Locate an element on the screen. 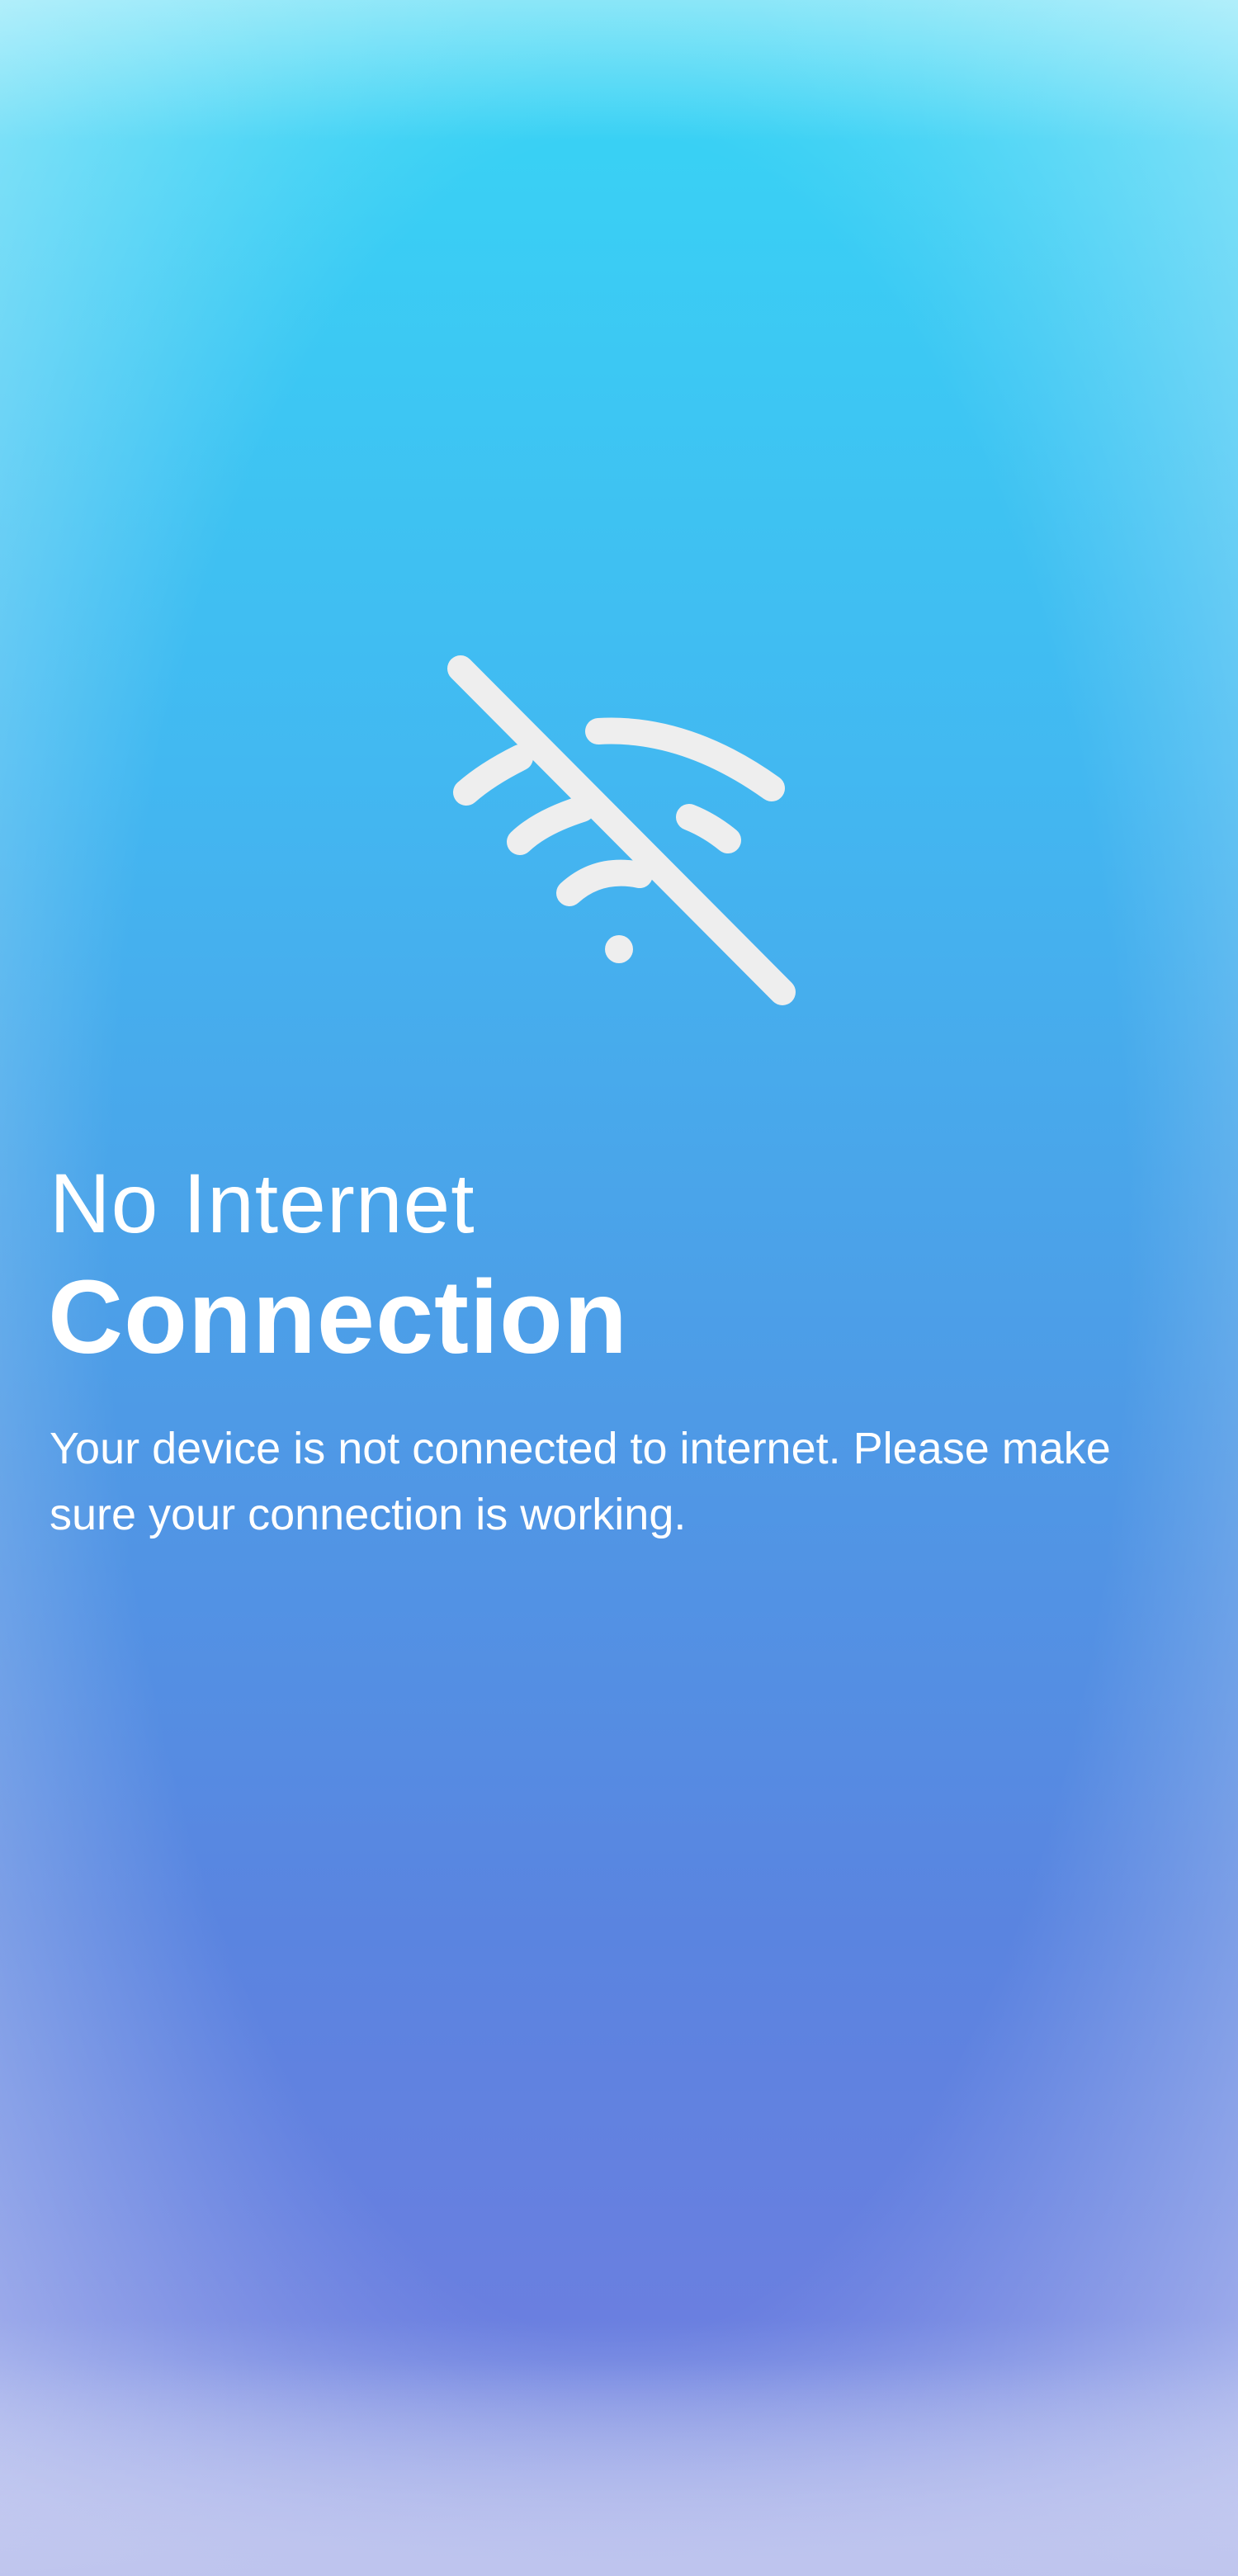 The height and width of the screenshot is (2576, 1238). wifi-arc-middle-right is located at coordinates (708, 828).